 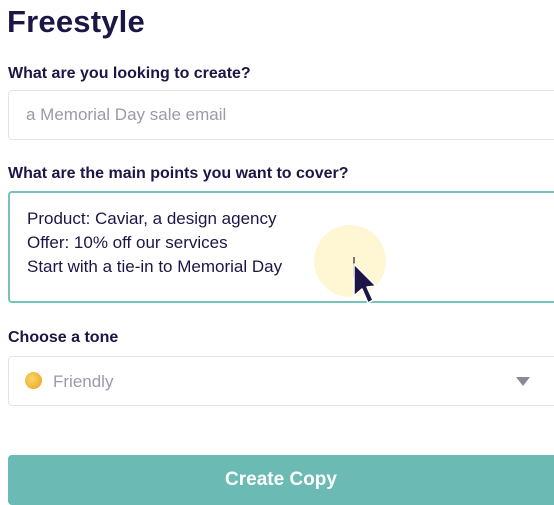 I want to click on points-line: Offer: 10% off our services, so click(x=127, y=242).